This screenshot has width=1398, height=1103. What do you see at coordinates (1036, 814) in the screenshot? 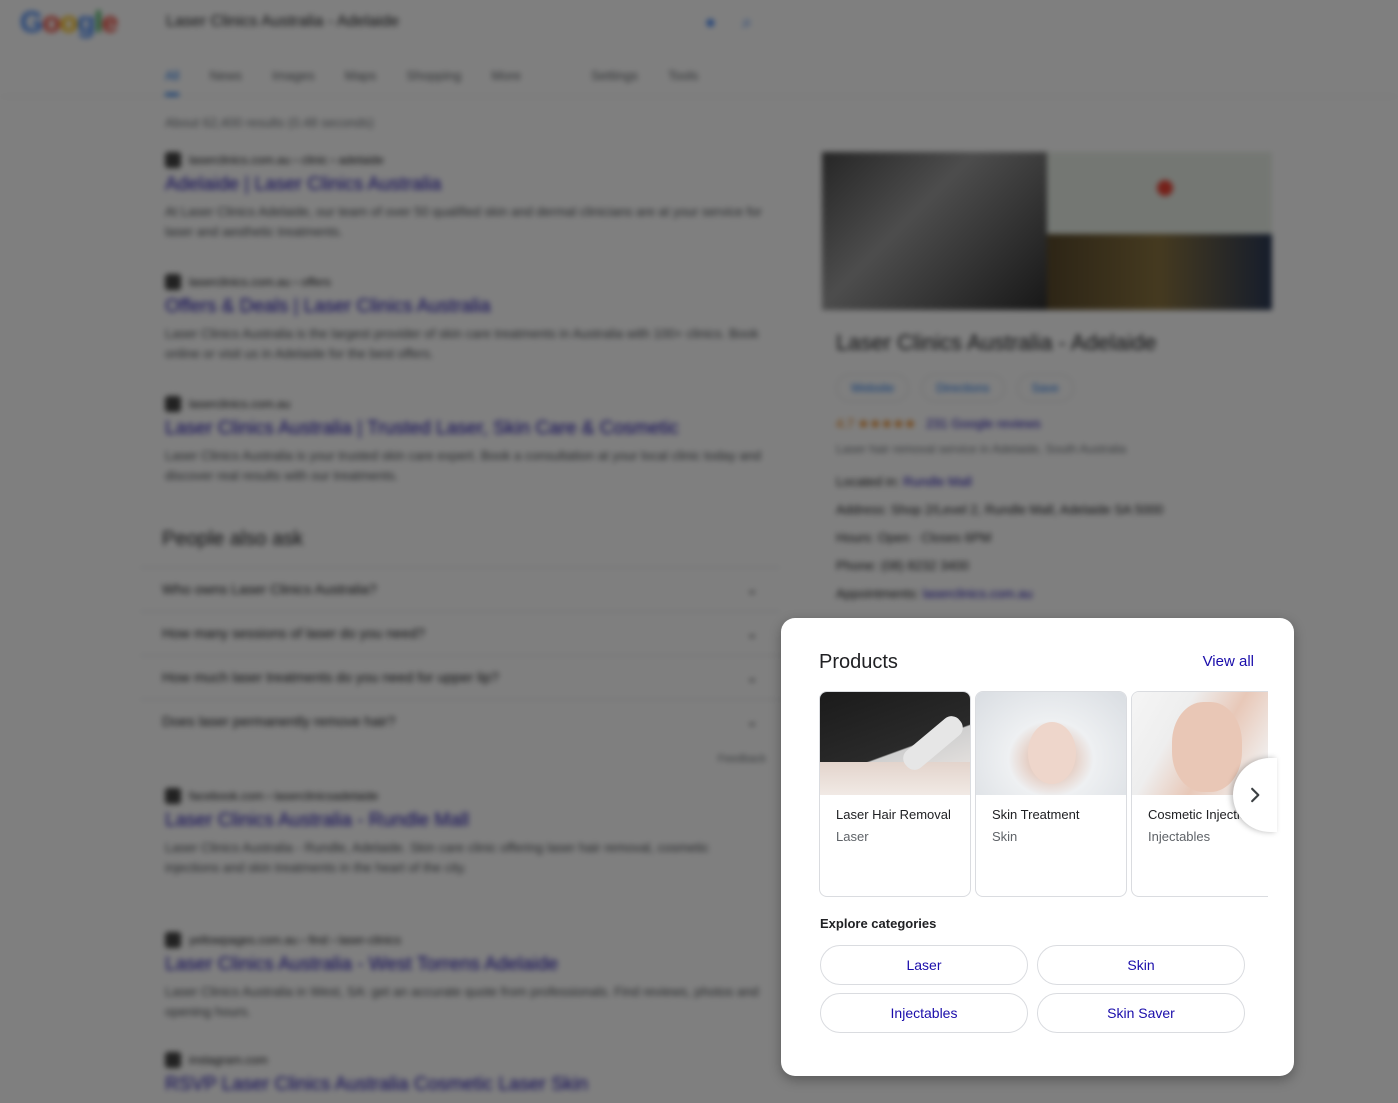
I see `product-name: Skin Treatment` at bounding box center [1036, 814].